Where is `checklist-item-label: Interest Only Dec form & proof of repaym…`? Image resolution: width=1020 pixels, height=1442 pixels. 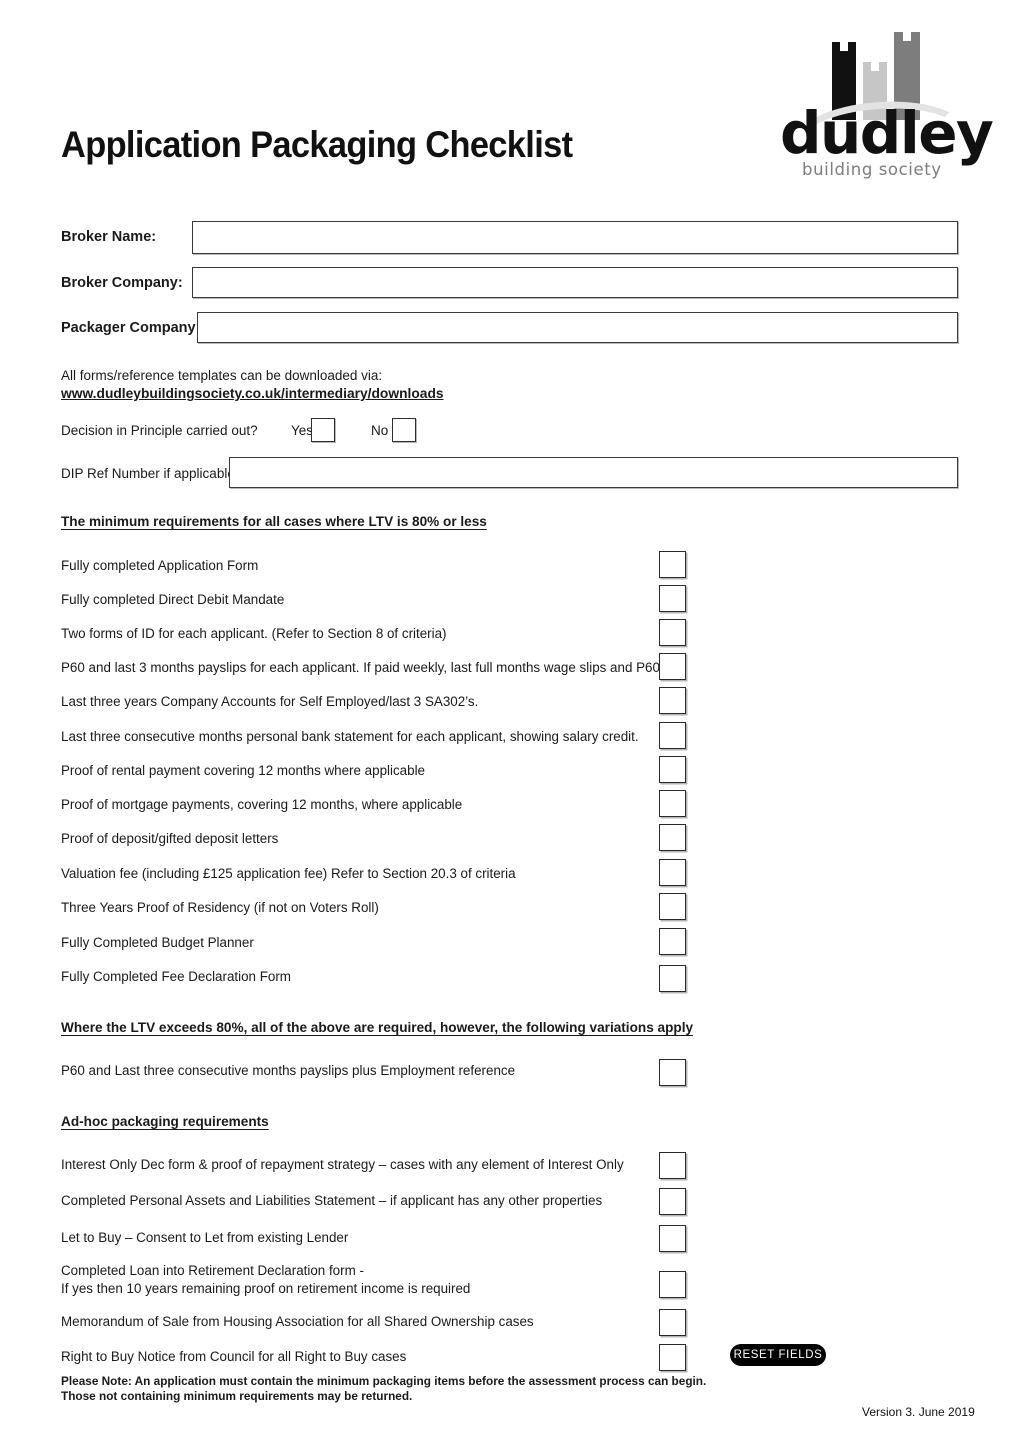
checklist-item-label: Interest Only Dec form & proof of repaym… is located at coordinates (342, 1164).